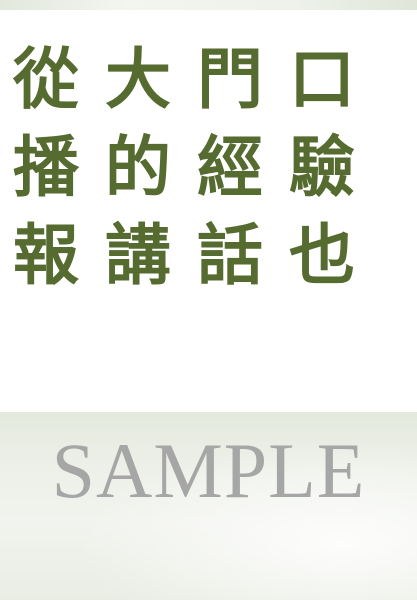  Describe the element at coordinates (230, 79) in the screenshot. I see `title-char: 門` at that location.